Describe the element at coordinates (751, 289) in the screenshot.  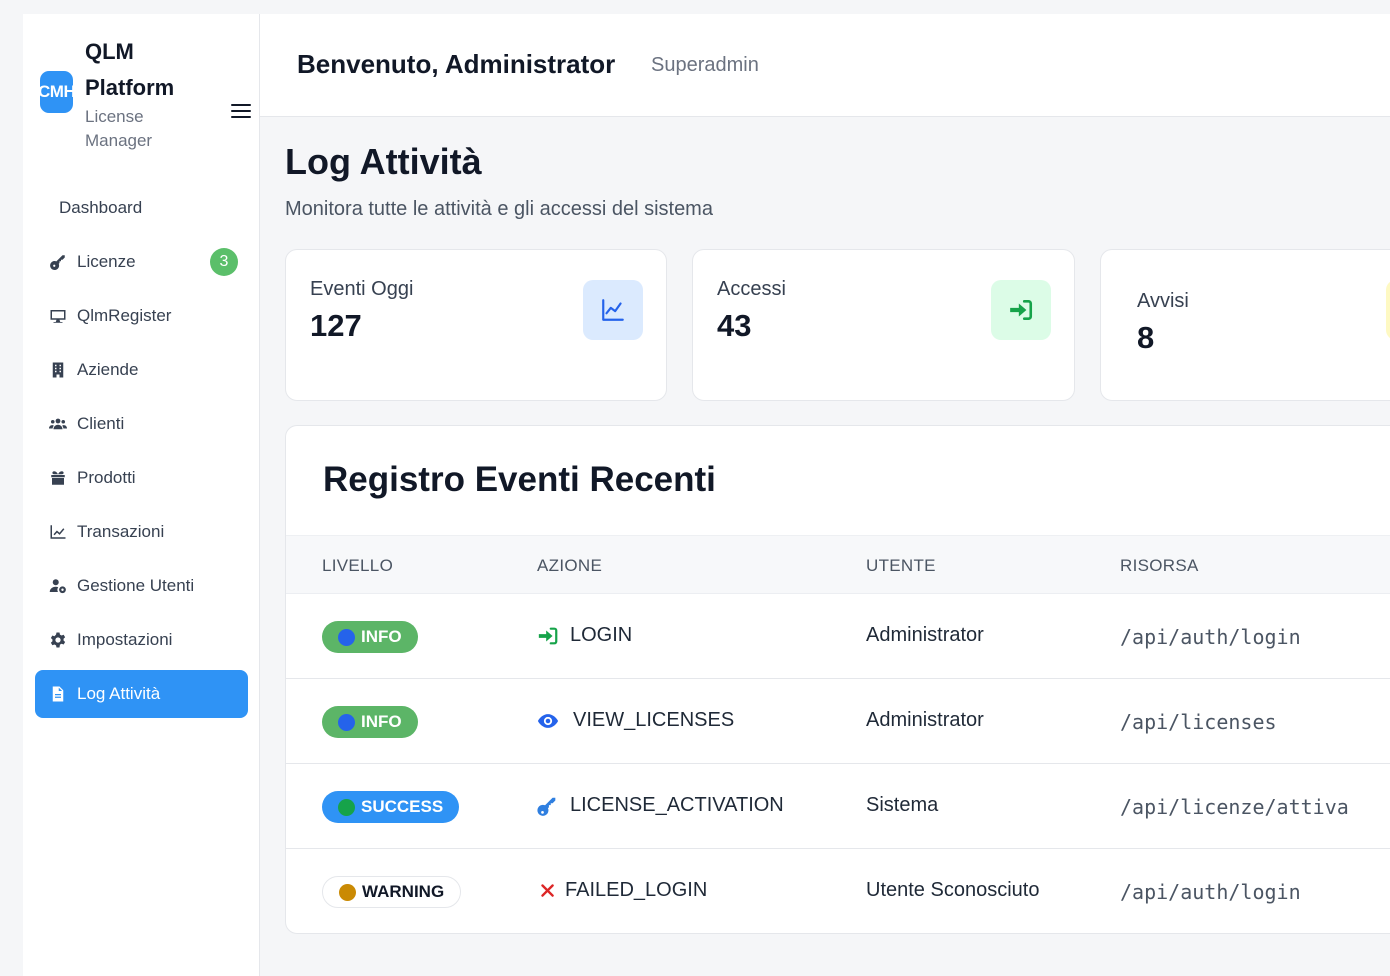
I see `stat-label: Accessi` at that location.